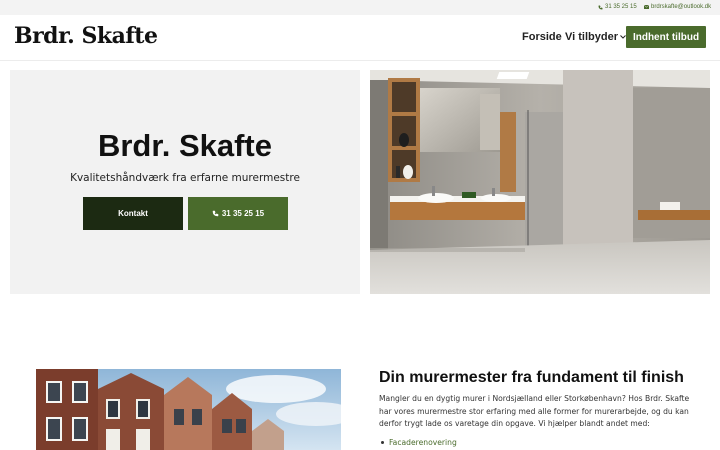  Describe the element at coordinates (646, 7) in the screenshot. I see `envelope-icon` at that location.